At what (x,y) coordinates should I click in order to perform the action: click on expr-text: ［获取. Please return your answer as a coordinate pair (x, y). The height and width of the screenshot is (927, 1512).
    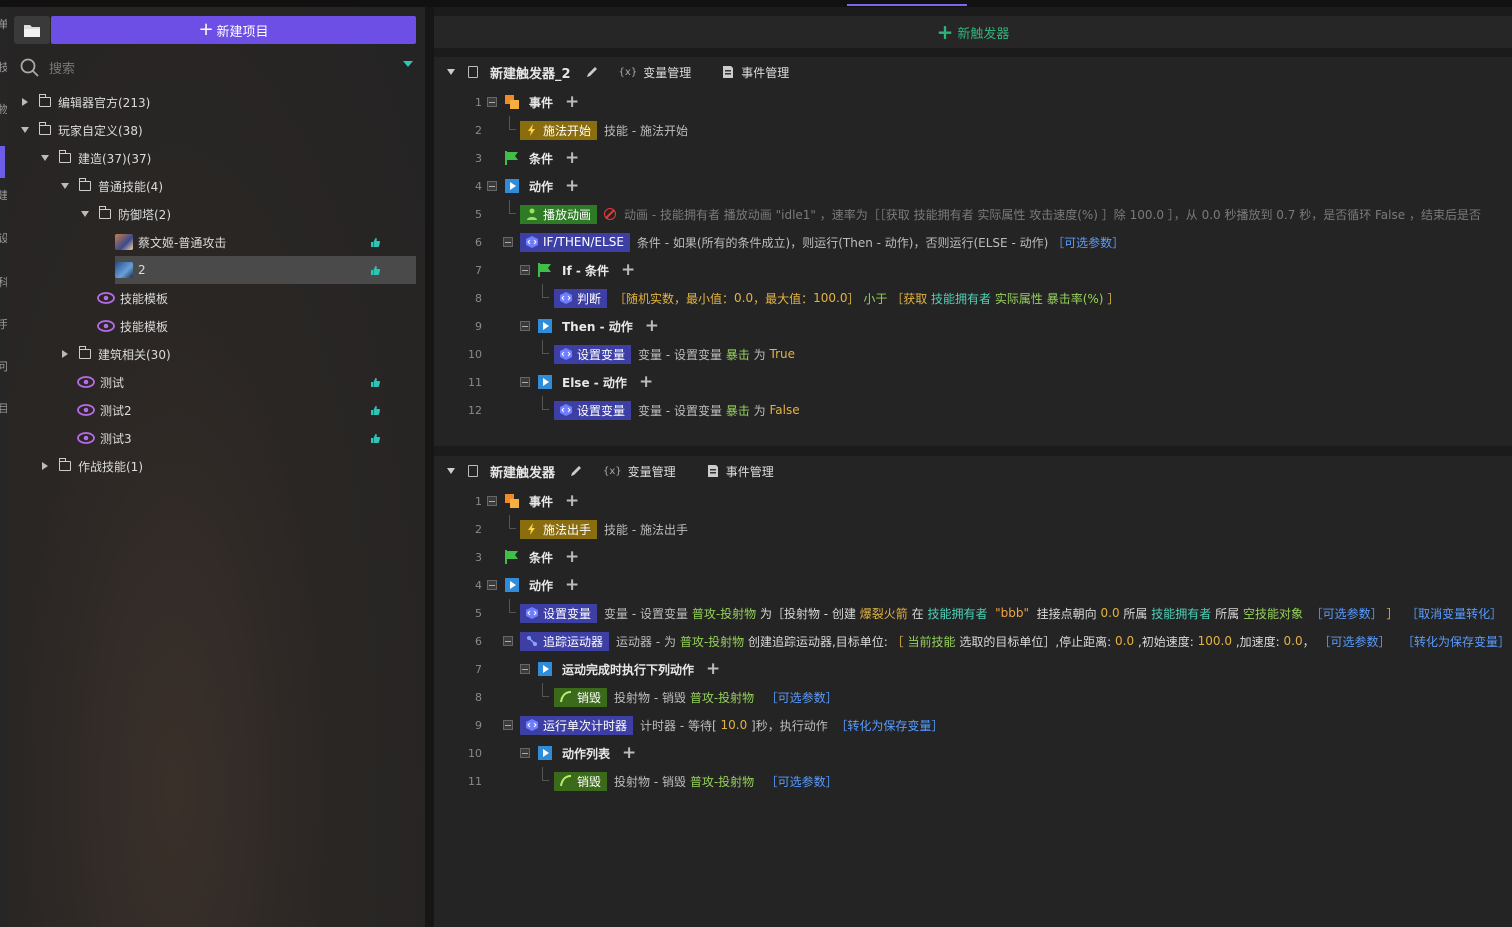
    Looking at the image, I should click on (909, 298).